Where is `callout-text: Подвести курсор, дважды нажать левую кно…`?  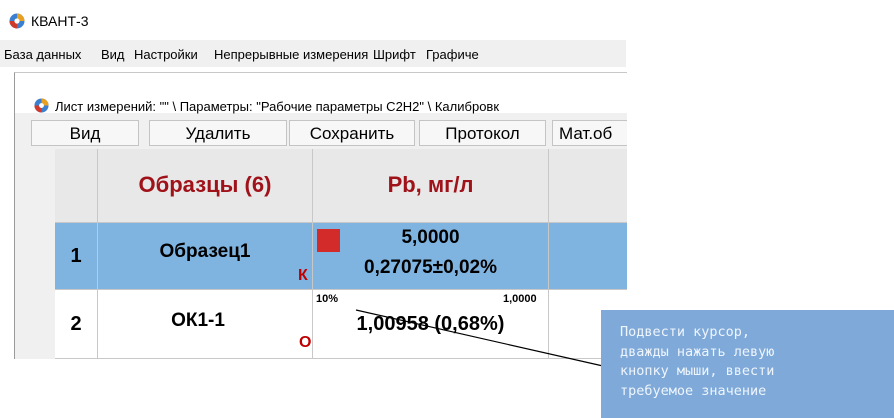 callout-text: Подвести курсор, дважды нажать левую кно… is located at coordinates (697, 362).